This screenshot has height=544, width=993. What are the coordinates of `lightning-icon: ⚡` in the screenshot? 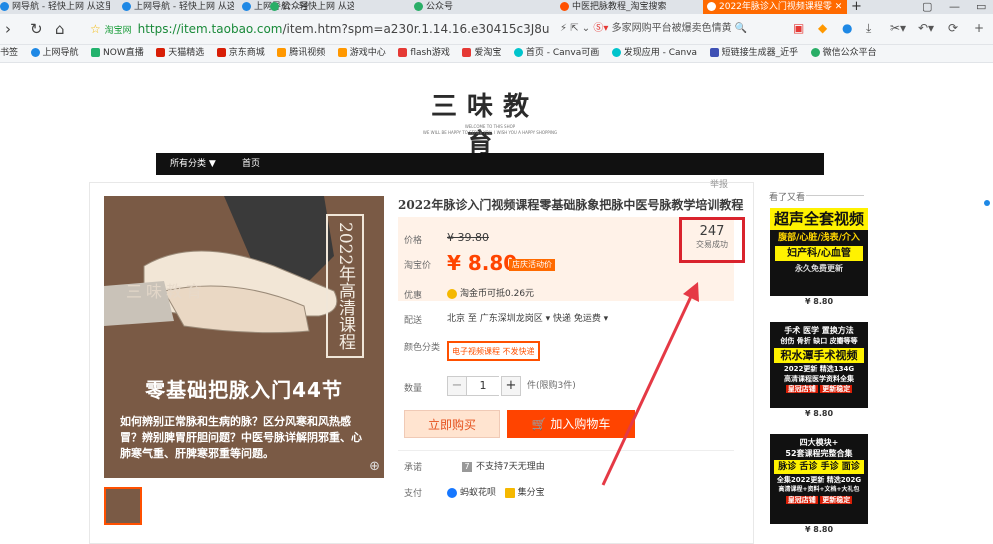 It's located at (563, 28).